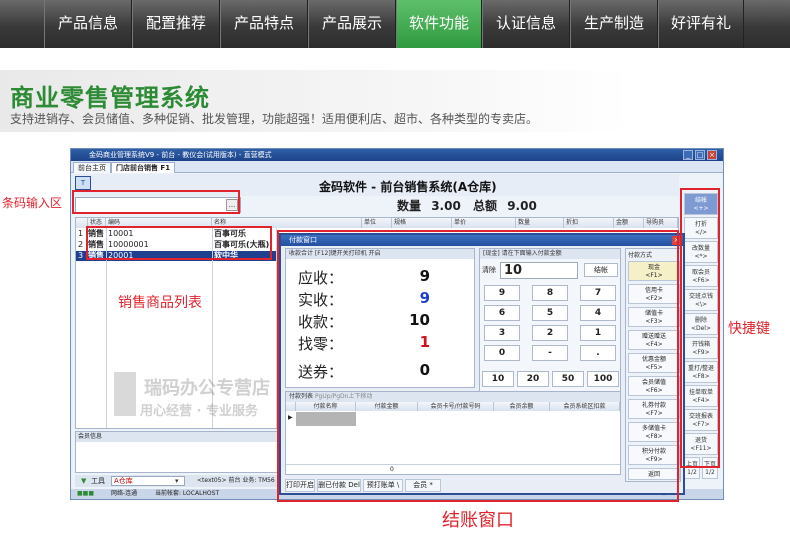 This screenshot has width=790, height=534. What do you see at coordinates (88, 24) in the screenshot?
I see `nav-item: 产品信息` at bounding box center [88, 24].